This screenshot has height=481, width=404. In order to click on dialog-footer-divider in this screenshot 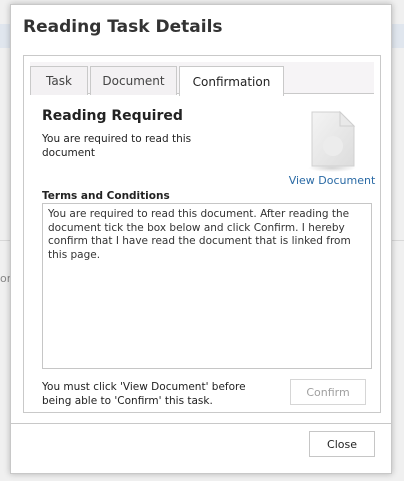, I will do `click(201, 423)`.